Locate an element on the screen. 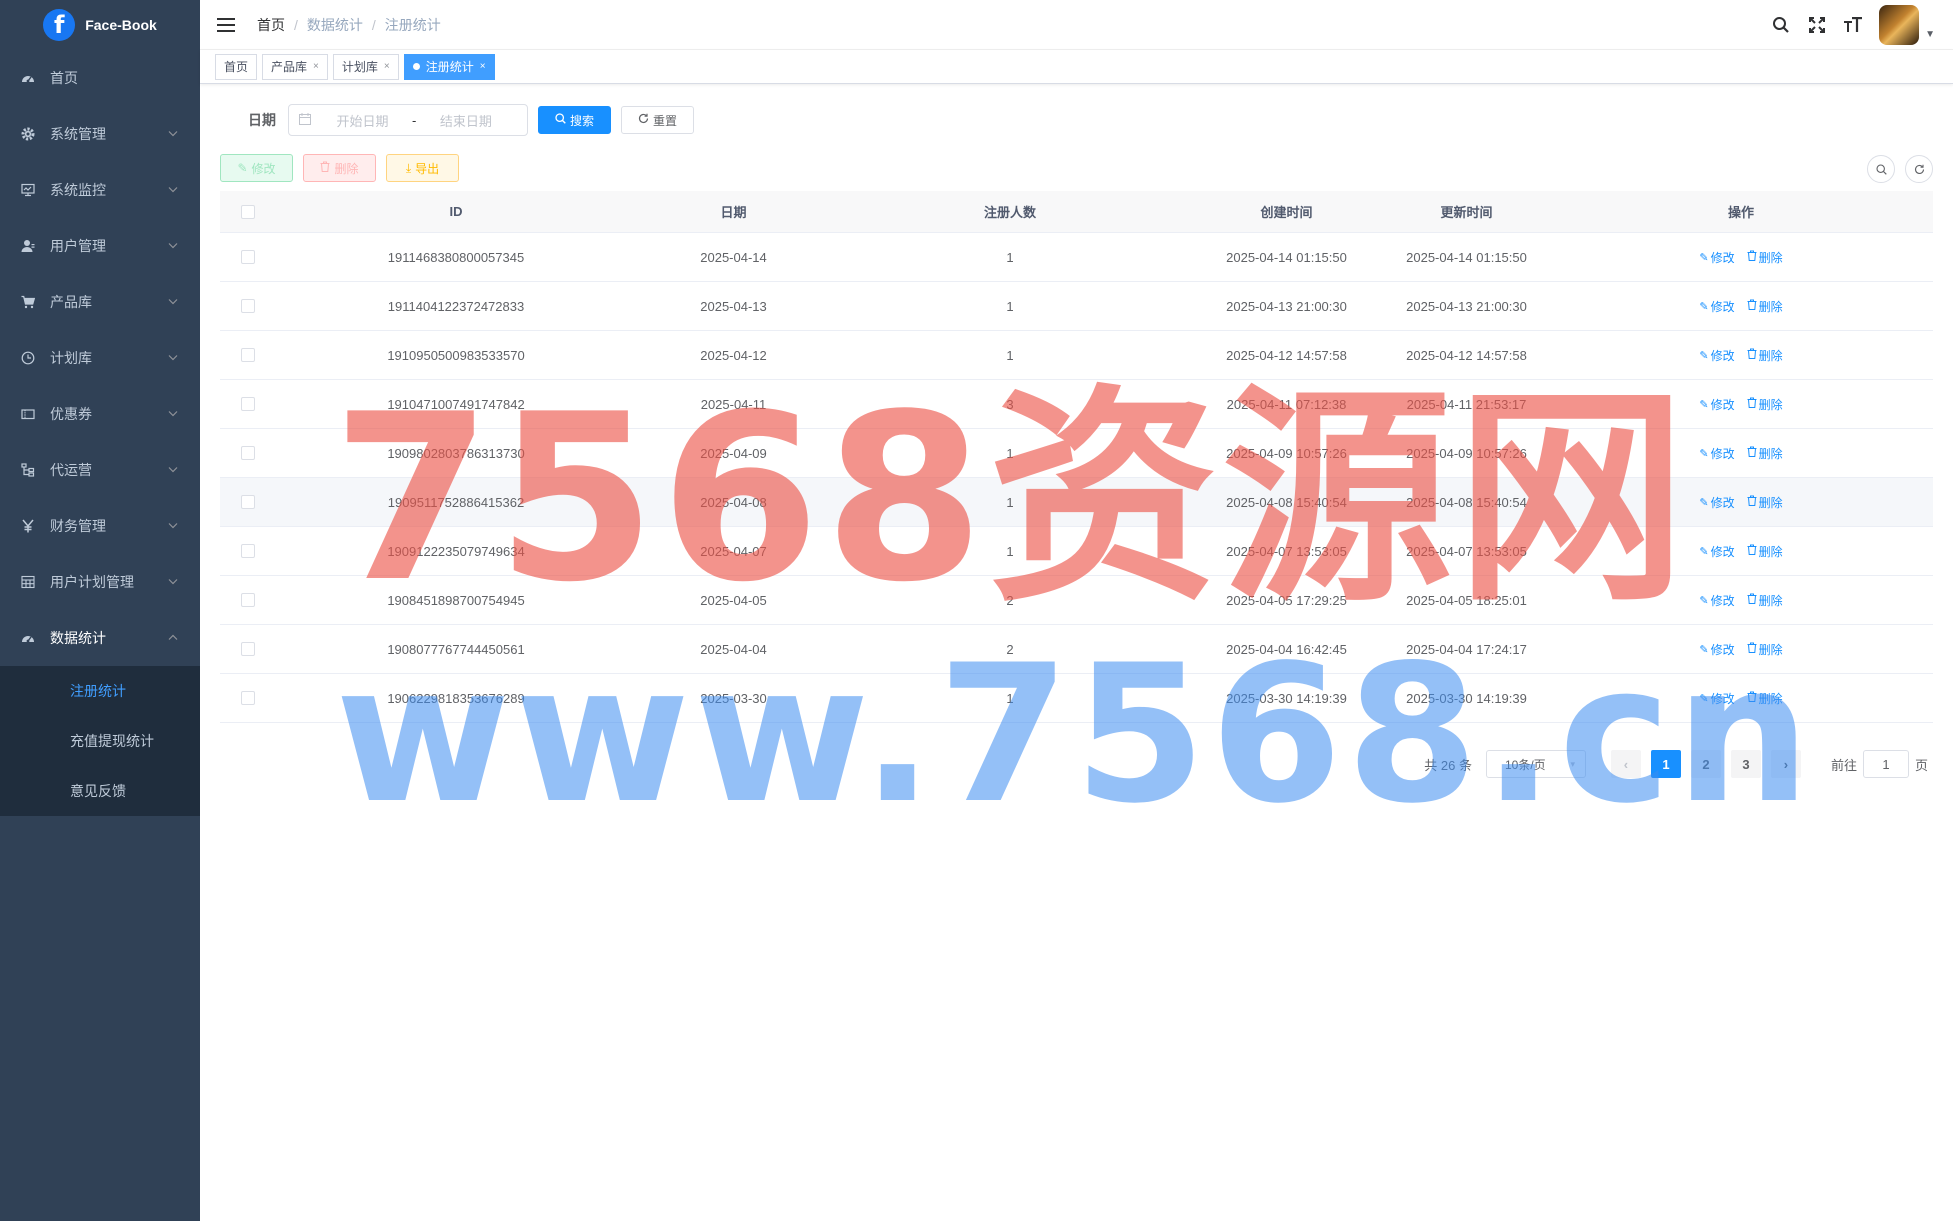 The width and height of the screenshot is (1953, 1221). logo: f Face-Book is located at coordinates (100, 25).